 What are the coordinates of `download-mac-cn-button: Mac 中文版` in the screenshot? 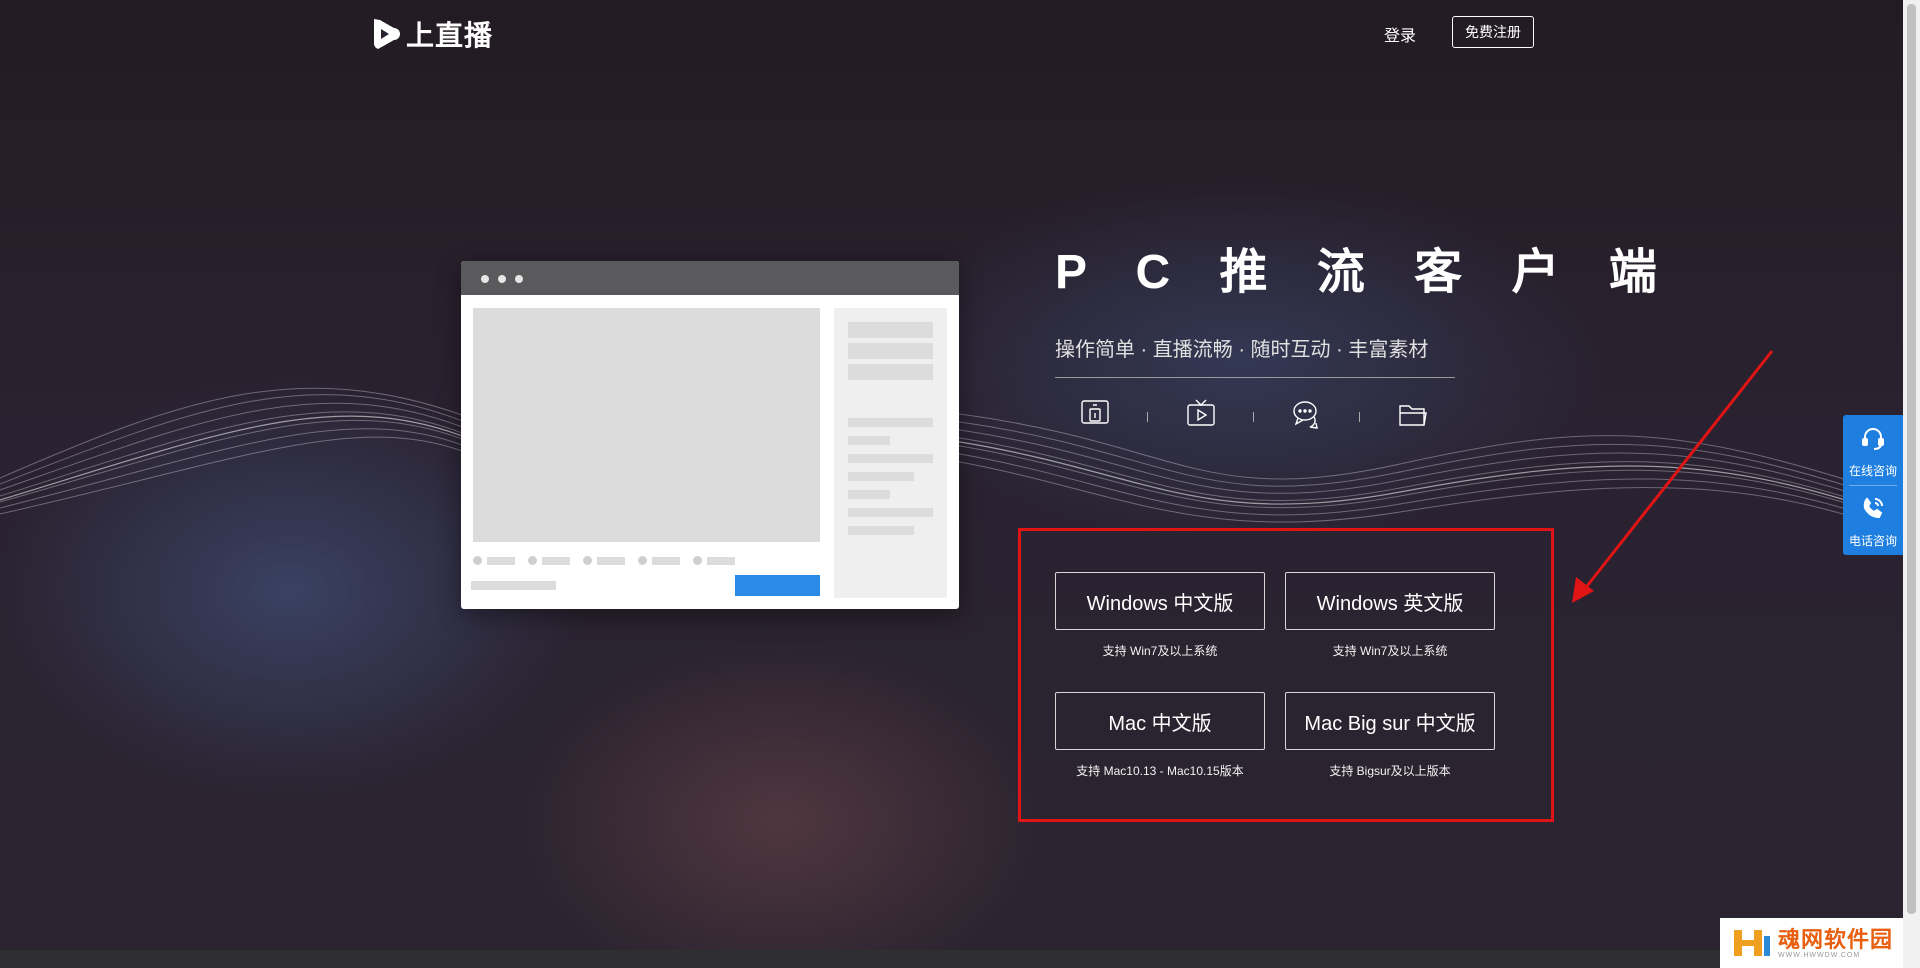 It's located at (1160, 721).